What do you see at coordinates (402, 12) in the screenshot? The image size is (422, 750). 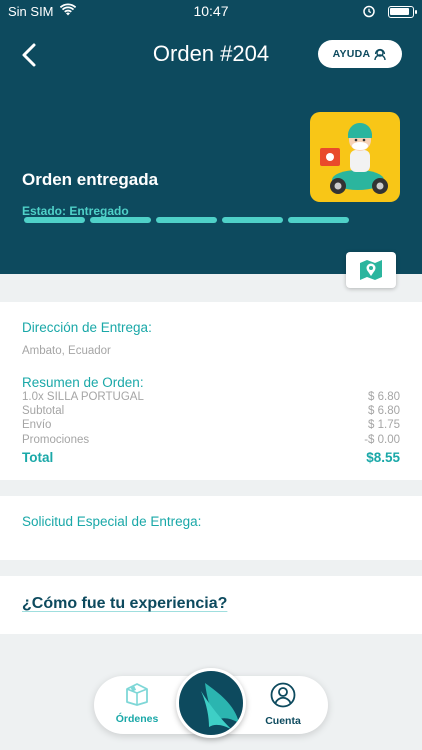 I see `battery-icon` at bounding box center [402, 12].